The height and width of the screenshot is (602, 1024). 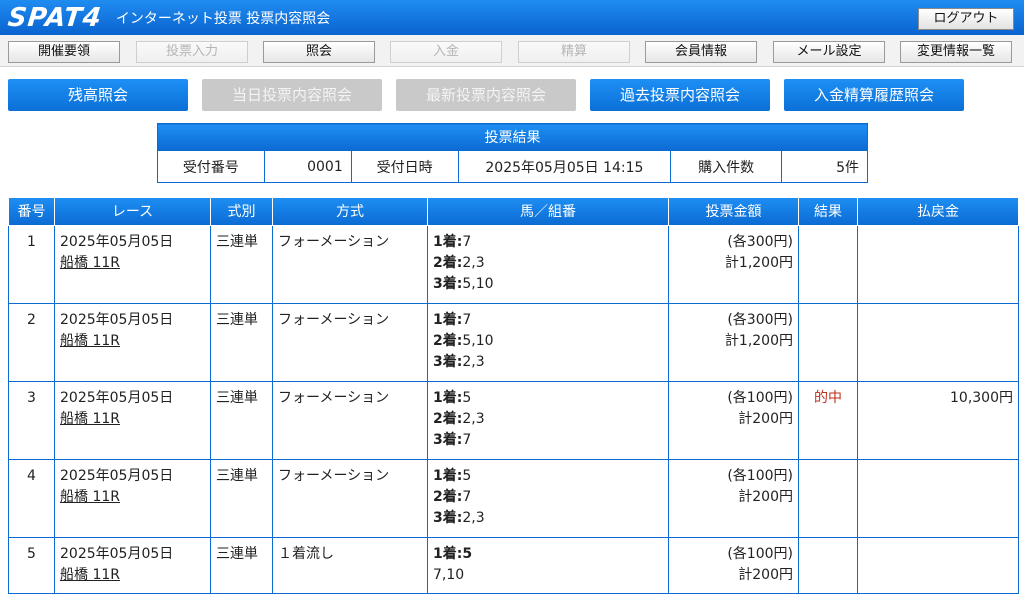 I want to click on nav-inquiry-button: 照会, so click(x=319, y=52).